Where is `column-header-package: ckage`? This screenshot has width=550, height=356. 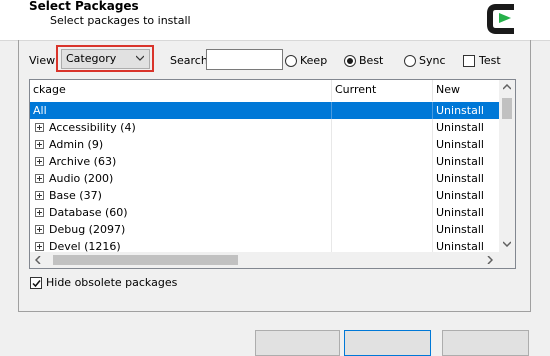 column-header-package: ckage is located at coordinates (181, 90).